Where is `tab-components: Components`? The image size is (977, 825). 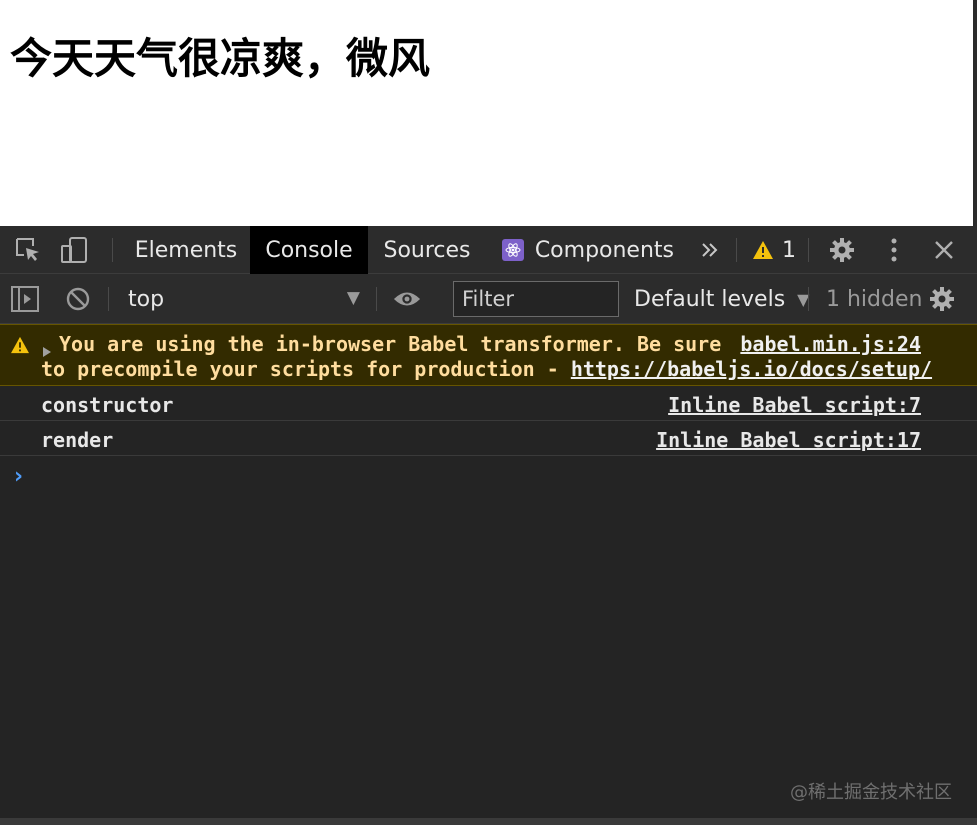 tab-components: Components is located at coordinates (588, 250).